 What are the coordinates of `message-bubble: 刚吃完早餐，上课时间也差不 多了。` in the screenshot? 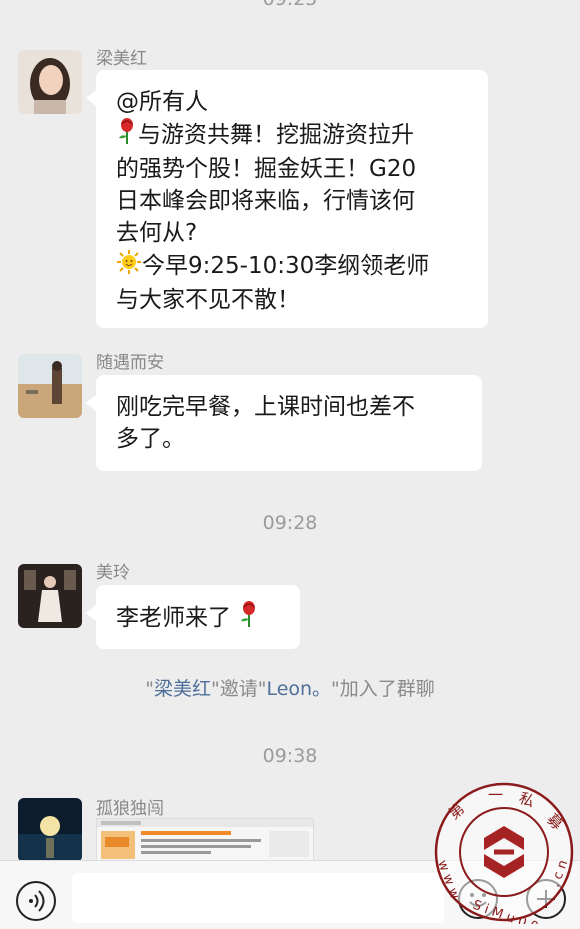 It's located at (284, 423).